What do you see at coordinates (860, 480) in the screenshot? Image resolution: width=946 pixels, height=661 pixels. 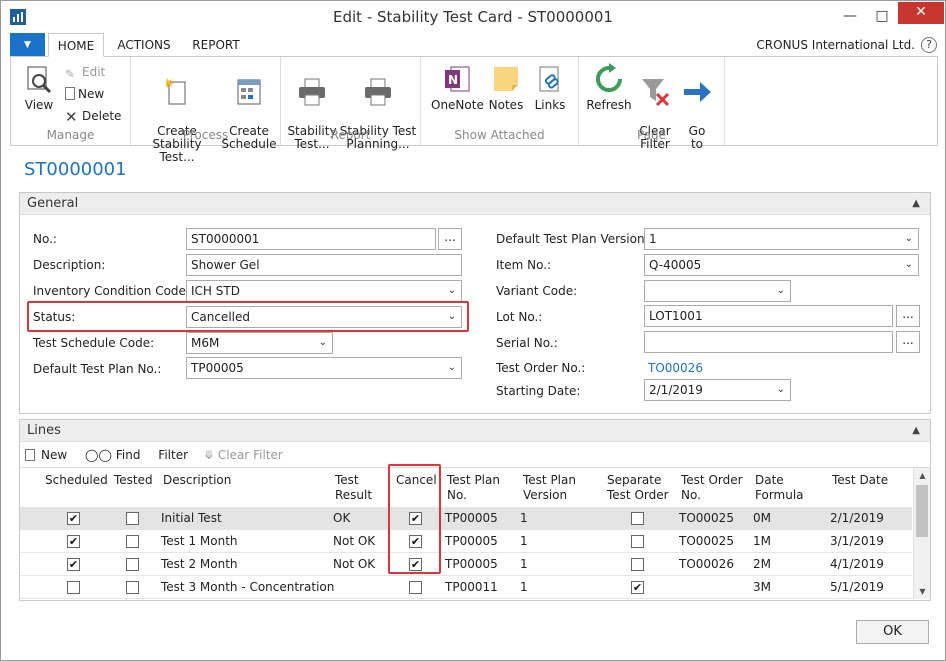 I see `col-test-date: Test Date` at bounding box center [860, 480].